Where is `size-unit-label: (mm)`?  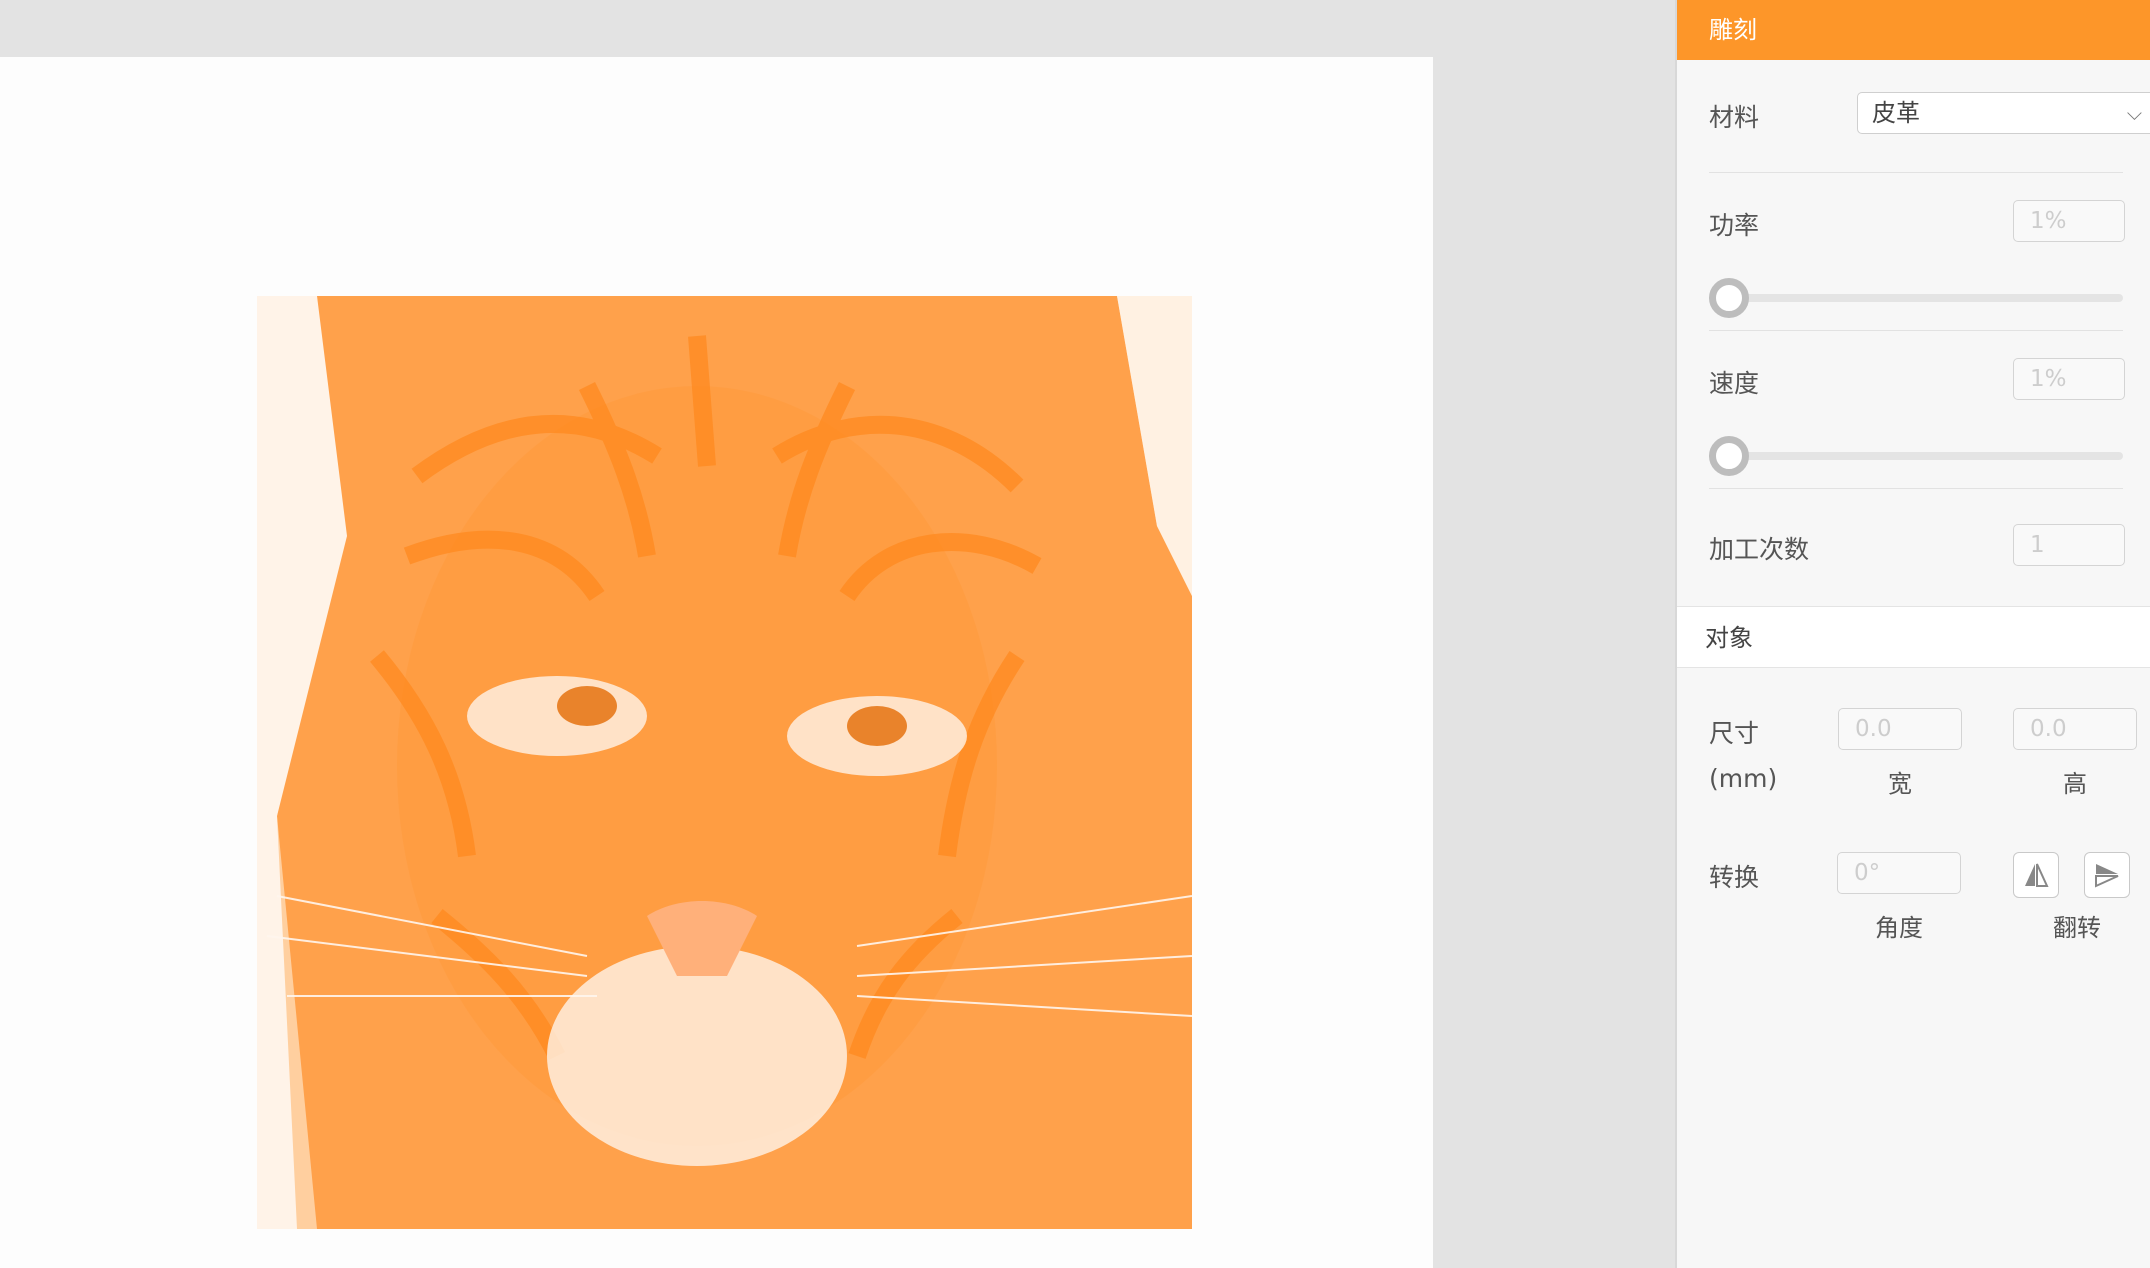
size-unit-label: (mm) is located at coordinates (1743, 778).